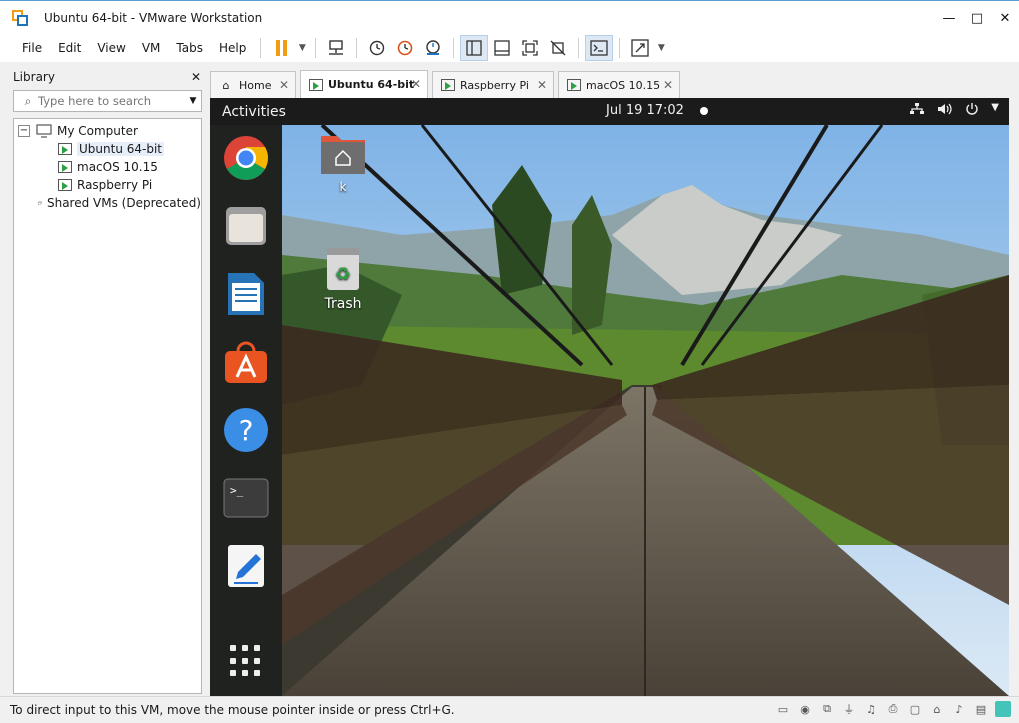  What do you see at coordinates (474, 48) in the screenshot?
I see `show-library-button` at bounding box center [474, 48].